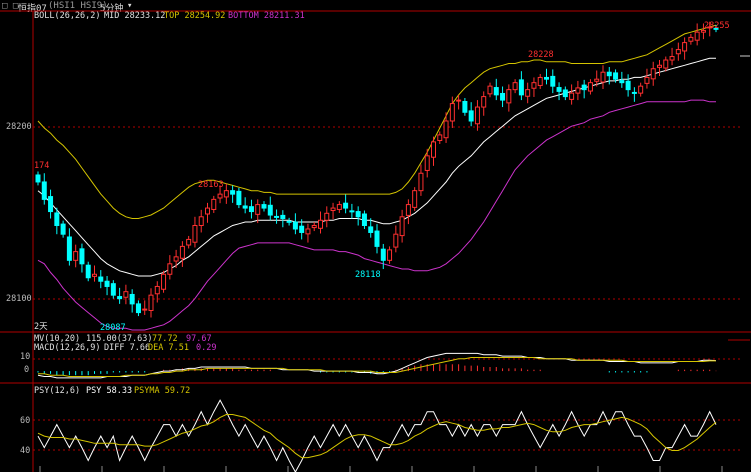 The height and width of the screenshot is (472, 751). I want to click on psy-line, so click(377, 435).